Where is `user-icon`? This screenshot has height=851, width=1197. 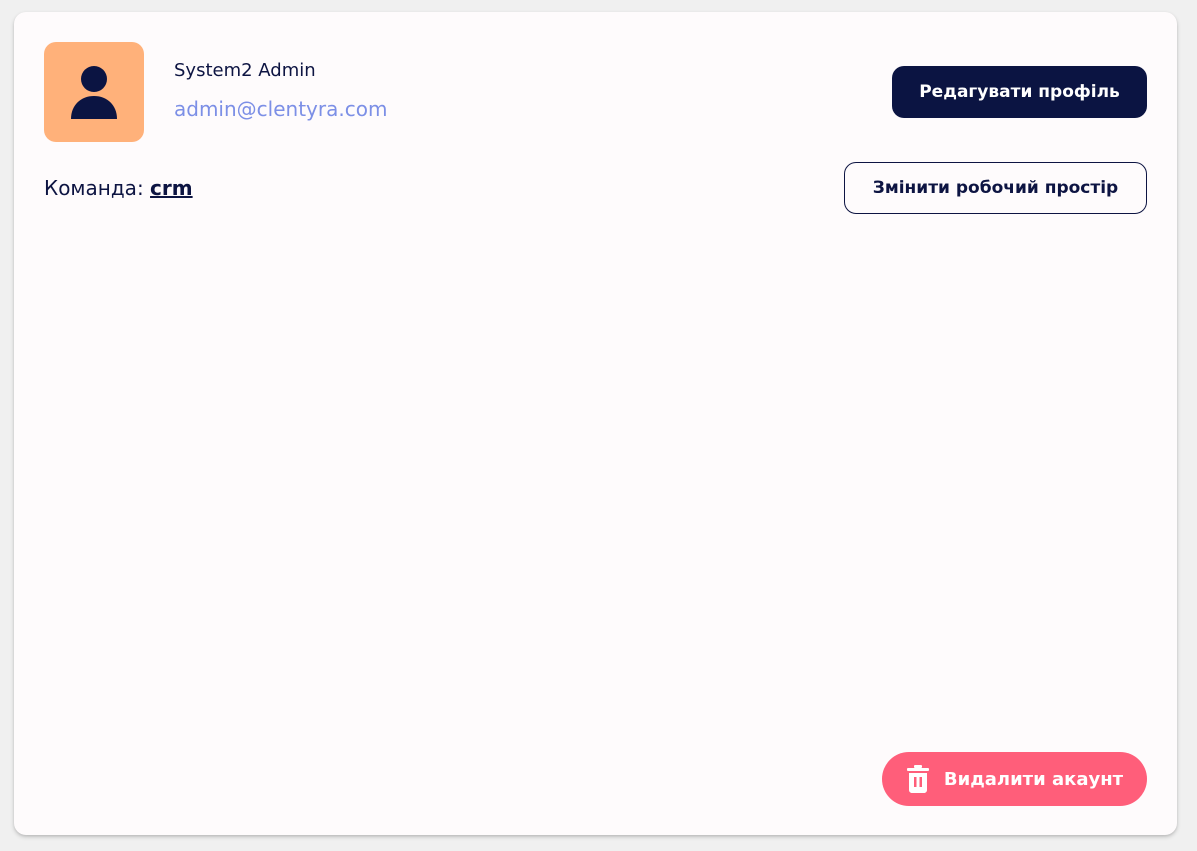 user-icon is located at coordinates (94, 92).